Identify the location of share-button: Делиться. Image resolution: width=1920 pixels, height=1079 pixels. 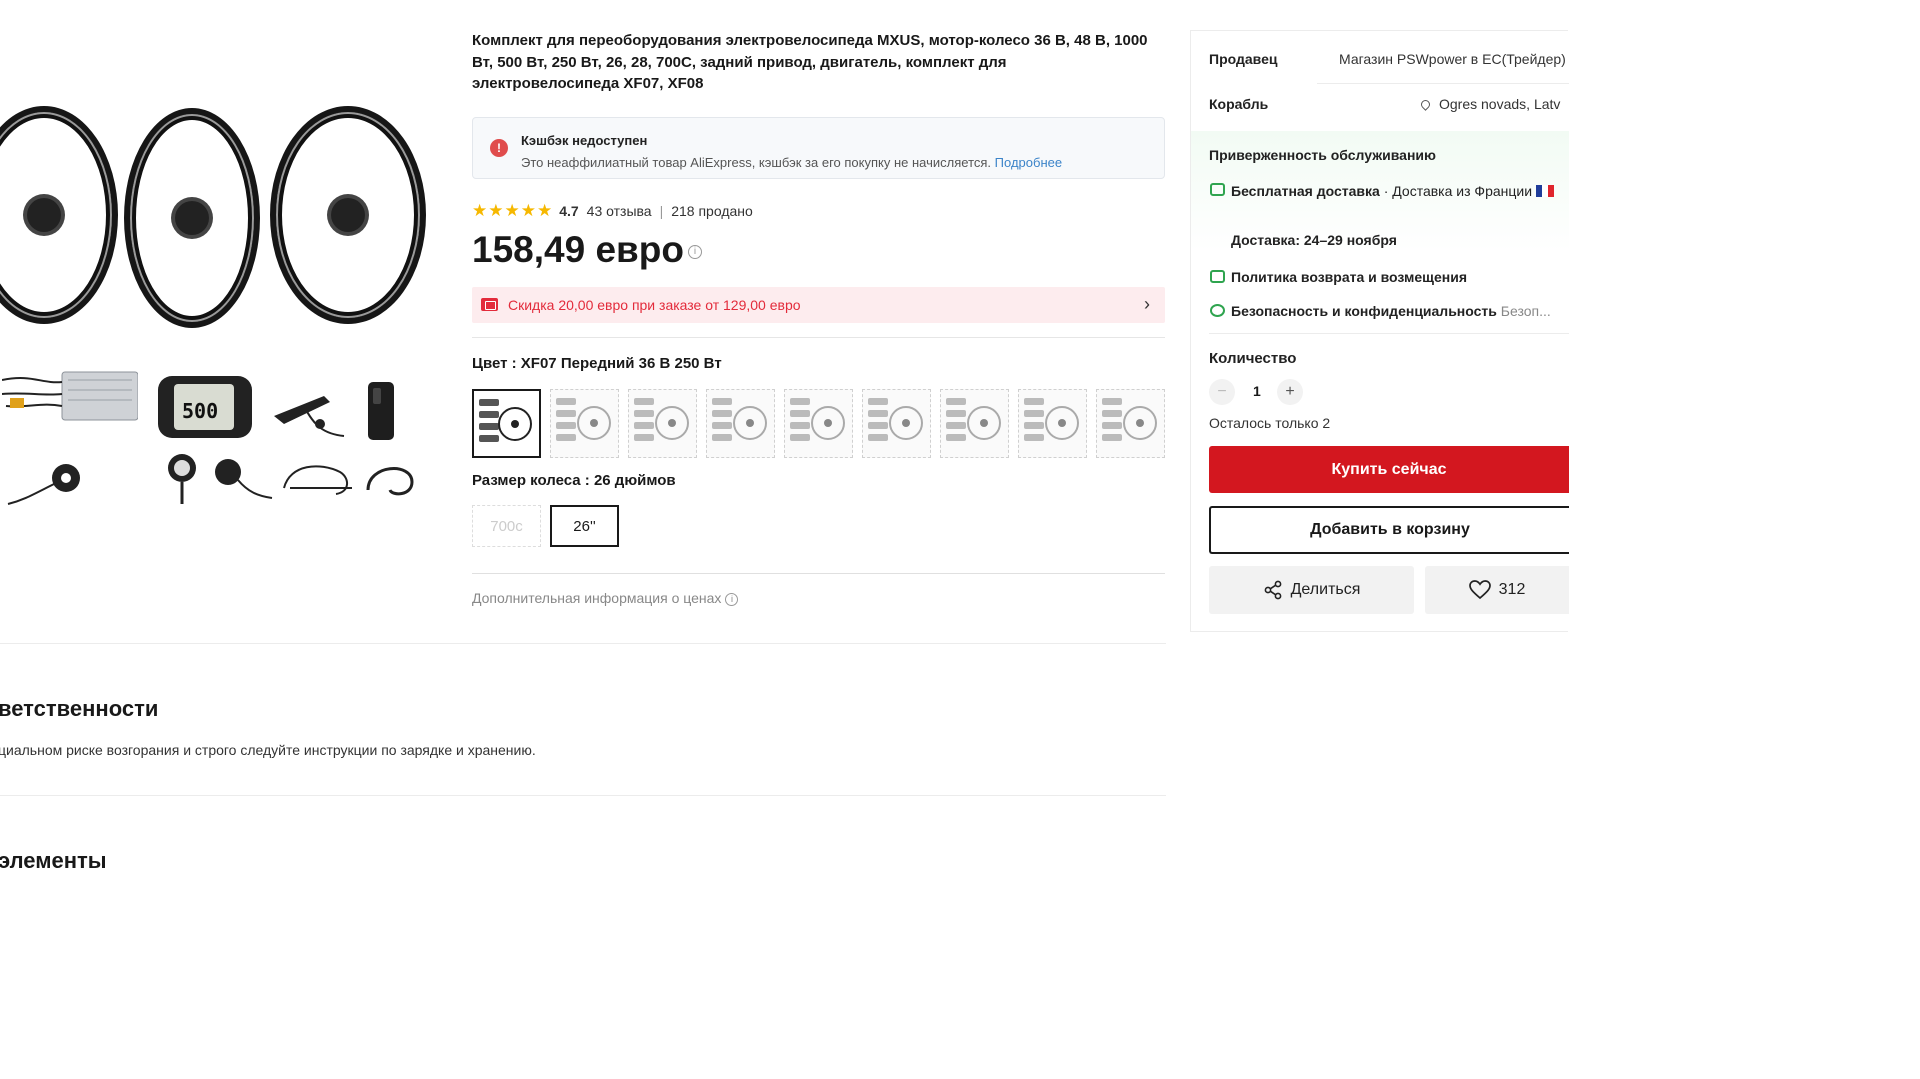
(1311, 590).